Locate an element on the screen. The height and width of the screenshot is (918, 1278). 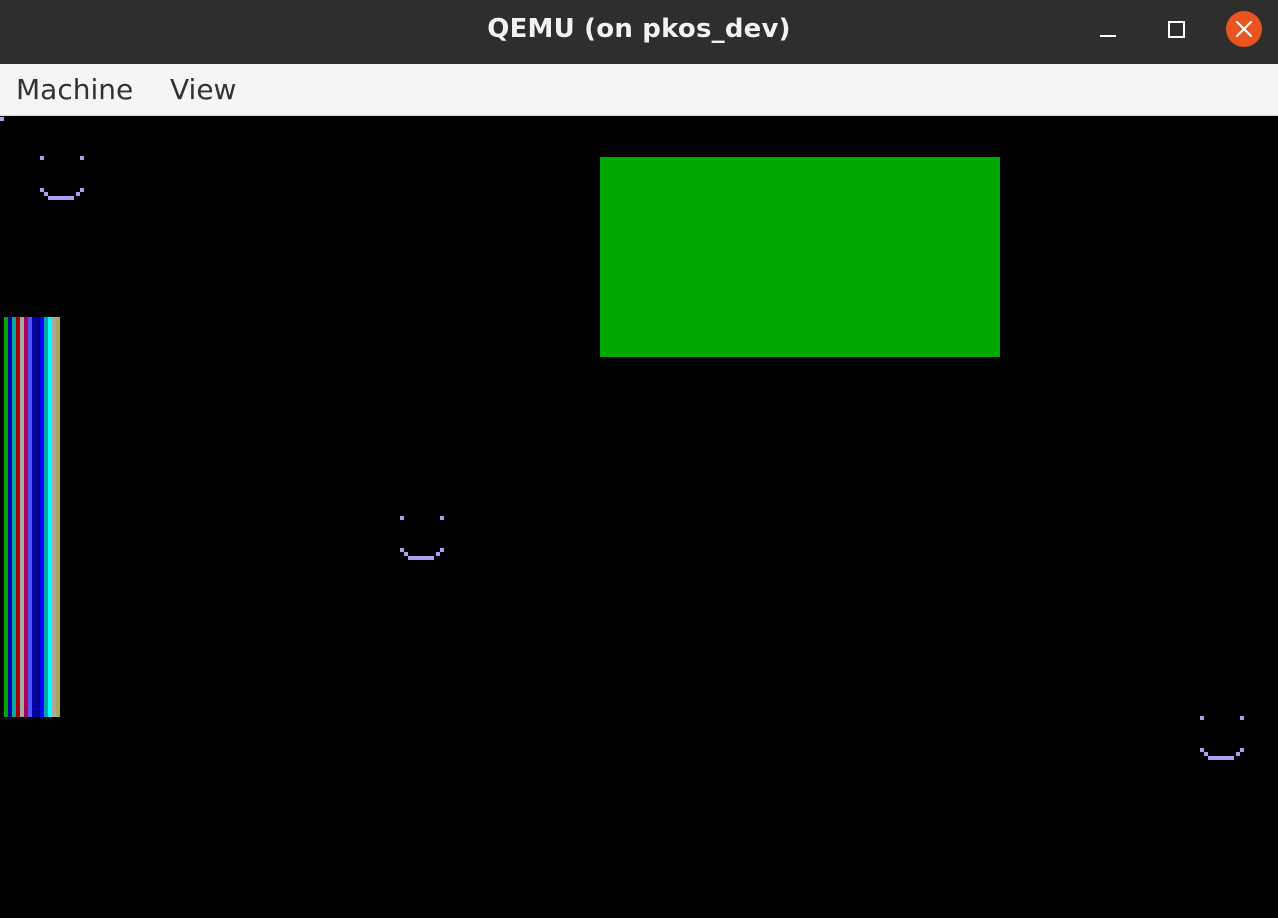
menu-view: View is located at coordinates (203, 90).